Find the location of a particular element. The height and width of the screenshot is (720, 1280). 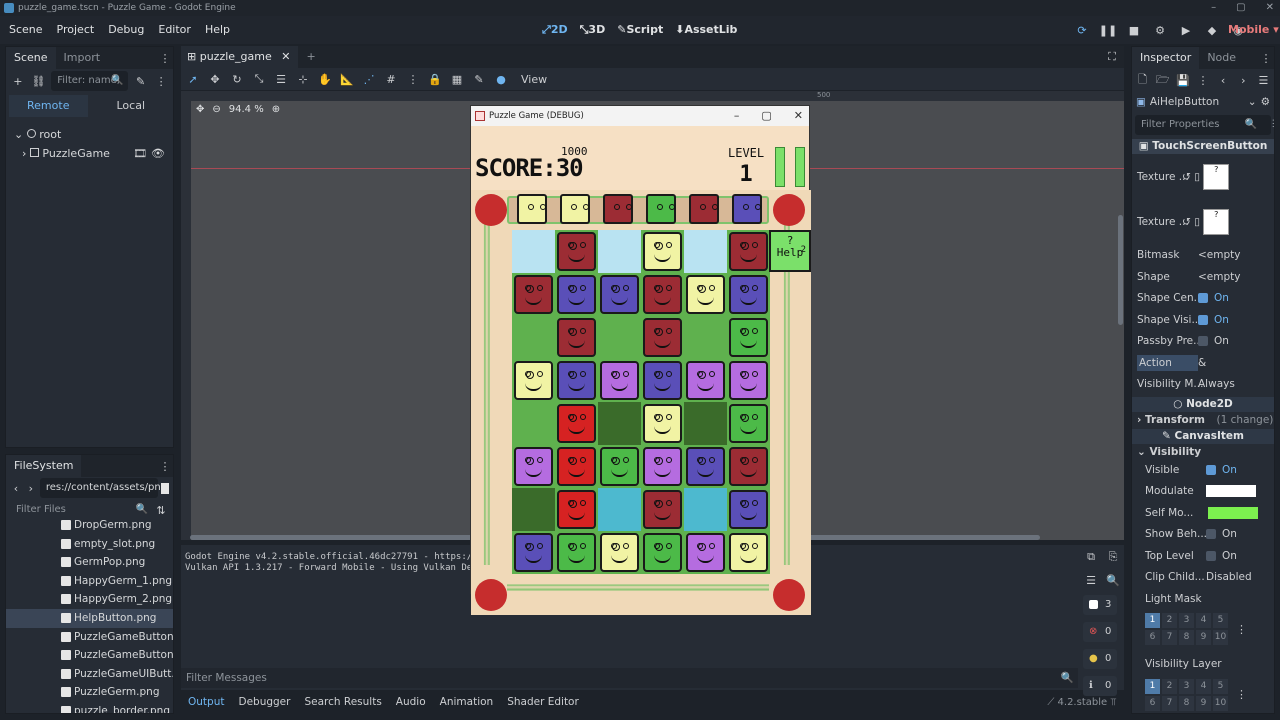

property-value: On is located at coordinates (1213, 342).